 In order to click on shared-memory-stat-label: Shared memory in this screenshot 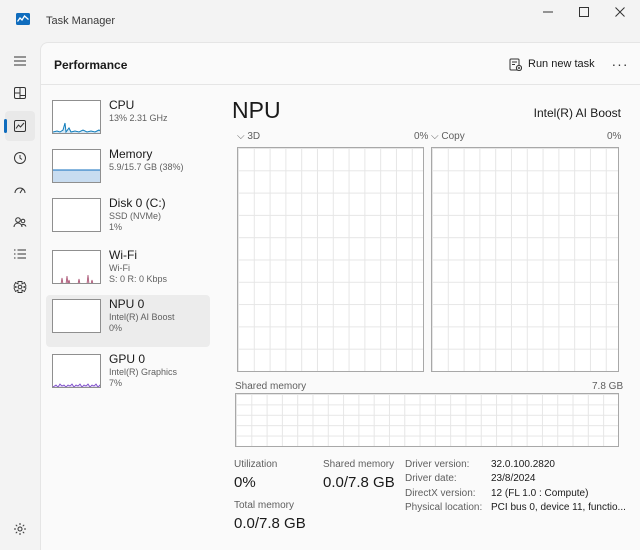, I will do `click(359, 464)`.